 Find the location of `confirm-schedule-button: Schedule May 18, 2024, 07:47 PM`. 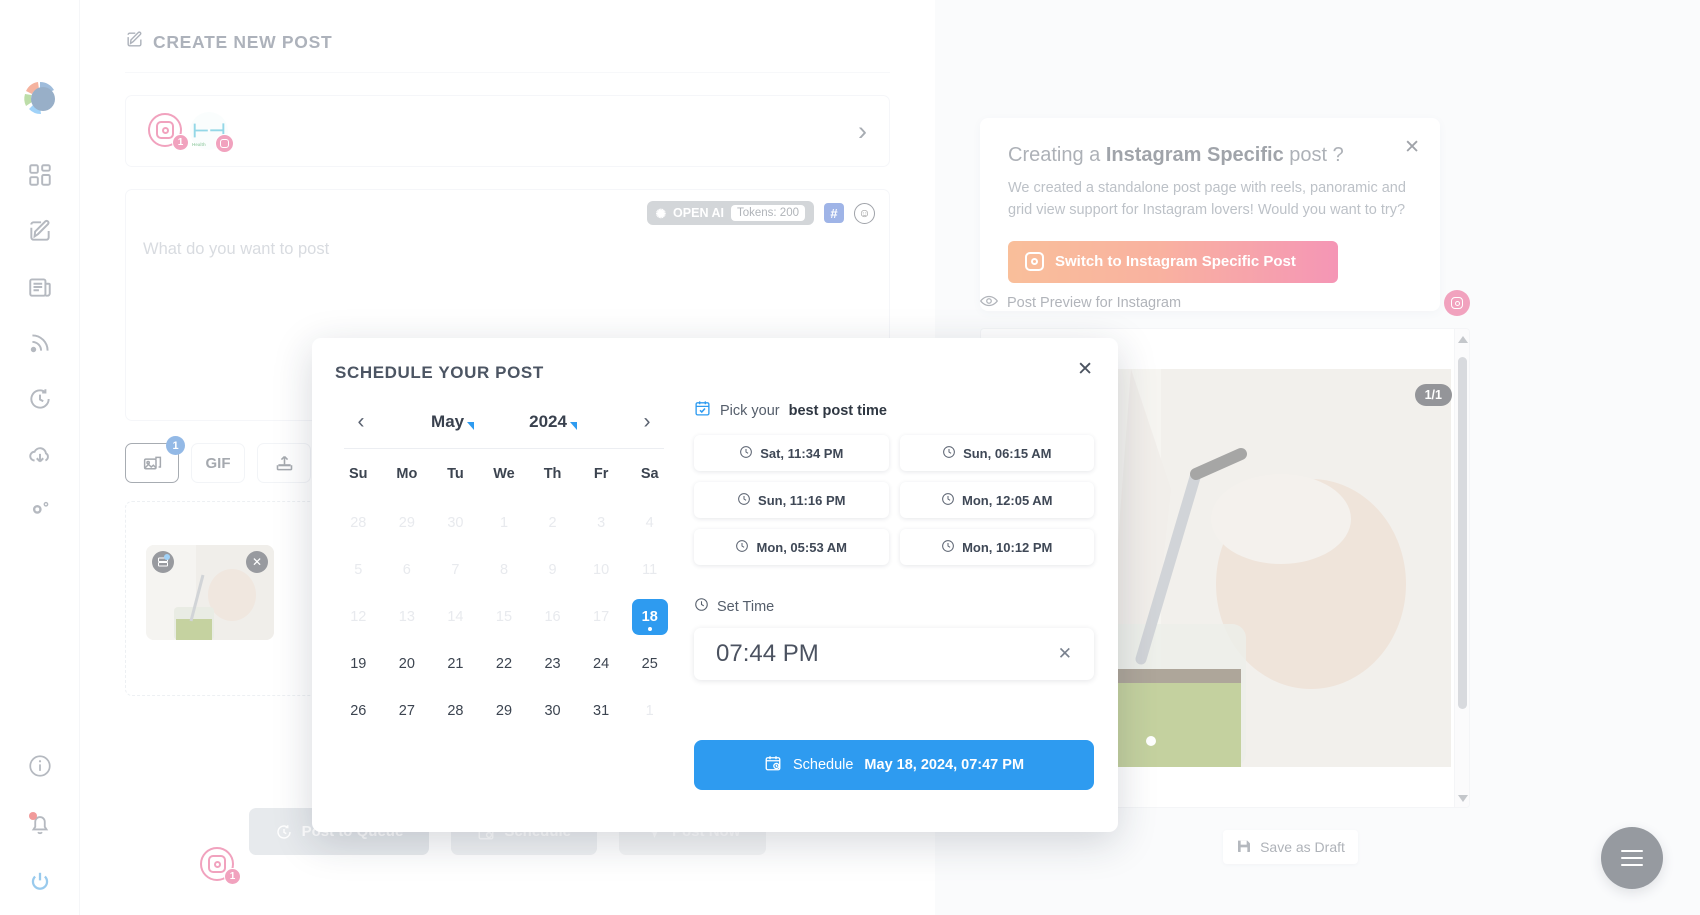

confirm-schedule-button: Schedule May 18, 2024, 07:47 PM is located at coordinates (894, 765).